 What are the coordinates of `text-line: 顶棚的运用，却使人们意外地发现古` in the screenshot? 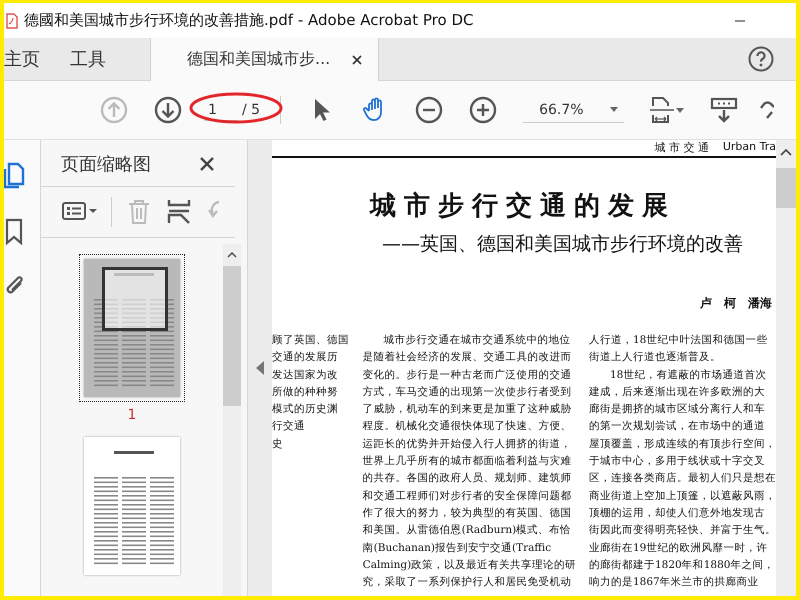 It's located at (677, 513).